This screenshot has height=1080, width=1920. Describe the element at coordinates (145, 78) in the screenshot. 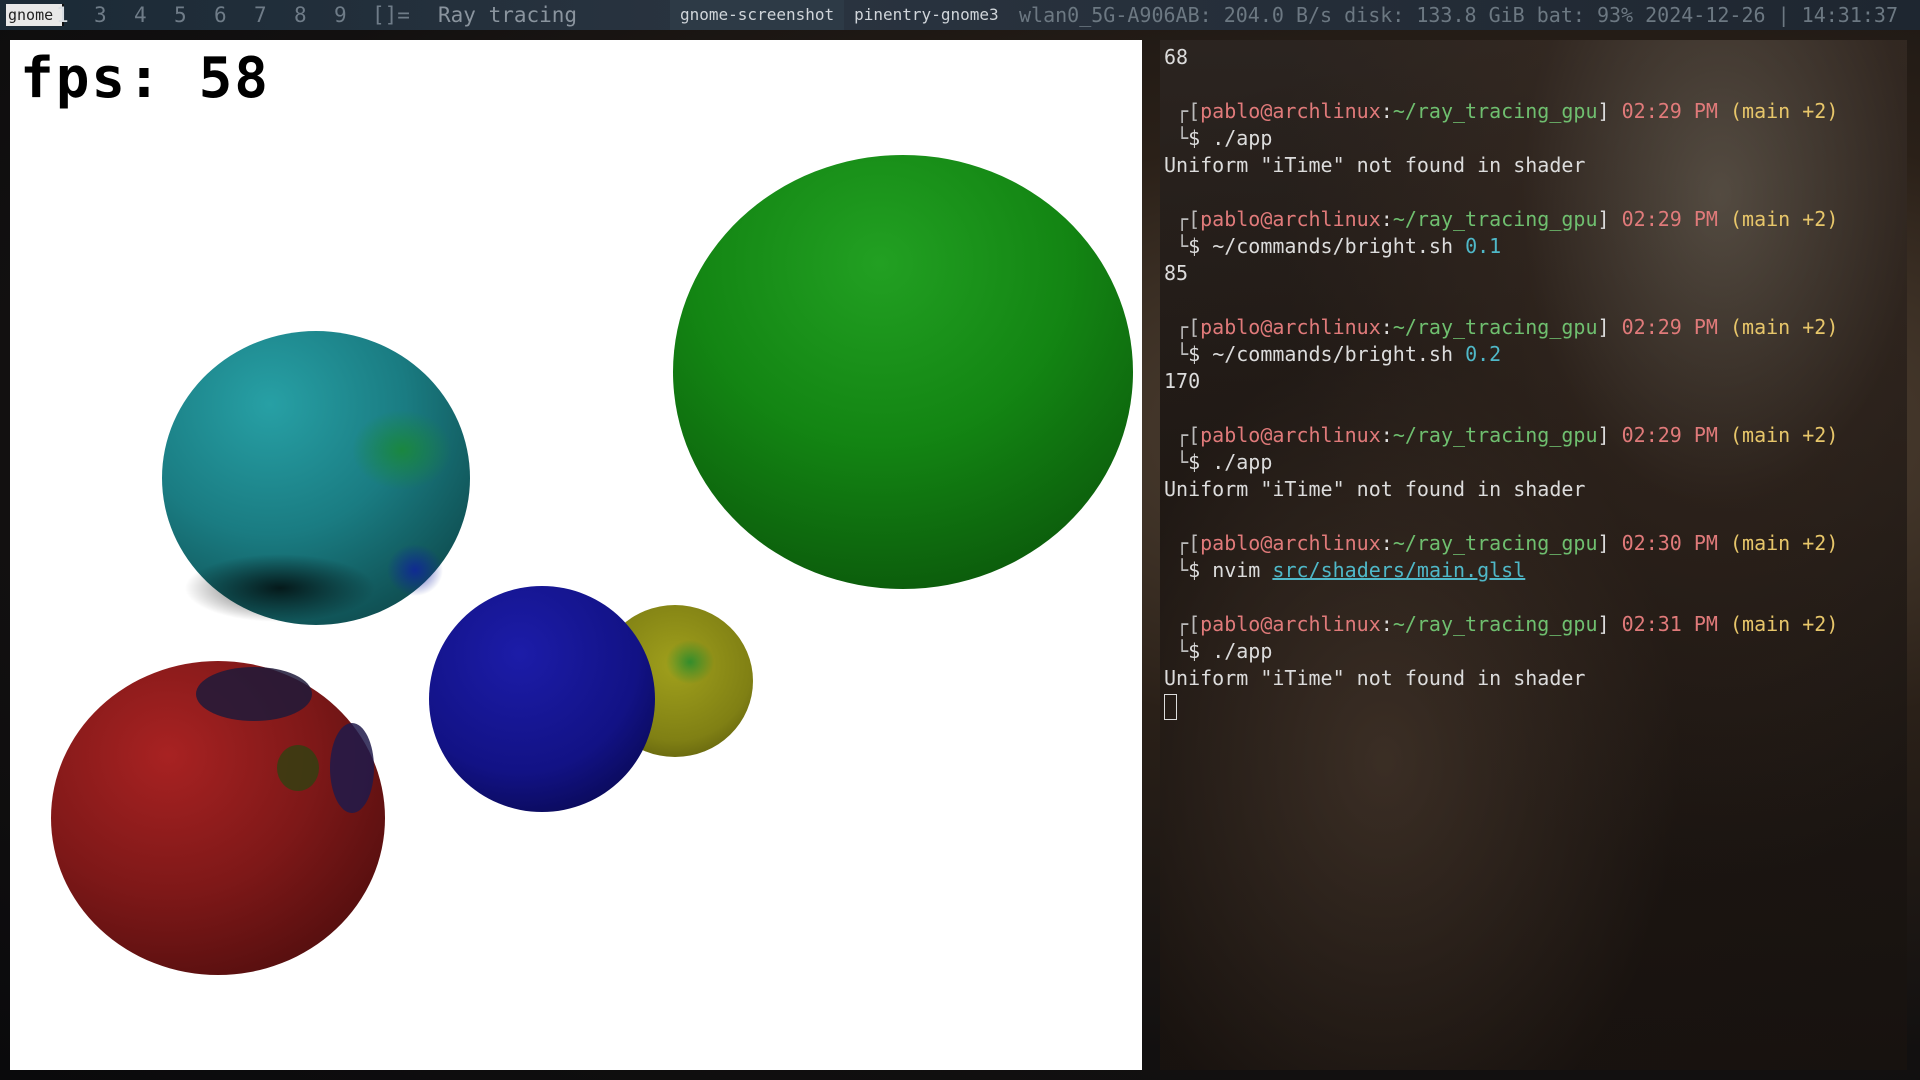

I see `fps-counter: fps: 58` at that location.